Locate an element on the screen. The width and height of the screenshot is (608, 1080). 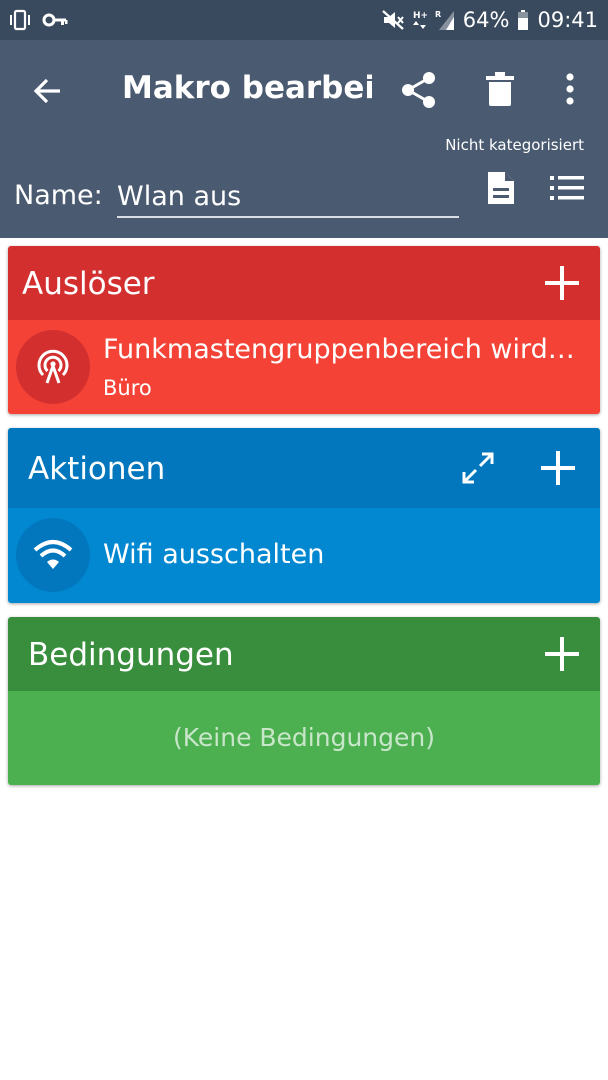
conditions-empty: (Keine Bedingungen) is located at coordinates (304, 738).